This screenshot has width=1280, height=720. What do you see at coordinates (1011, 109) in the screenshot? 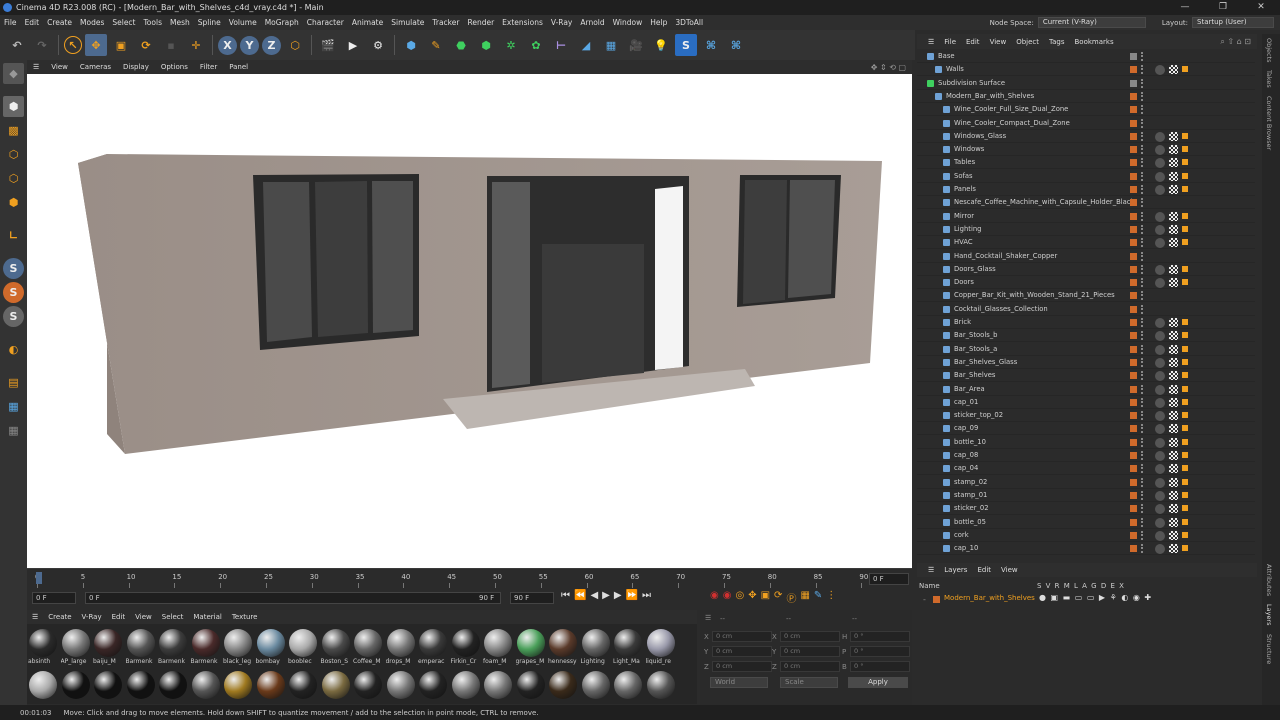
I see `object-name: Wine_Cooler_Full_Size_Dual_Zone` at bounding box center [1011, 109].